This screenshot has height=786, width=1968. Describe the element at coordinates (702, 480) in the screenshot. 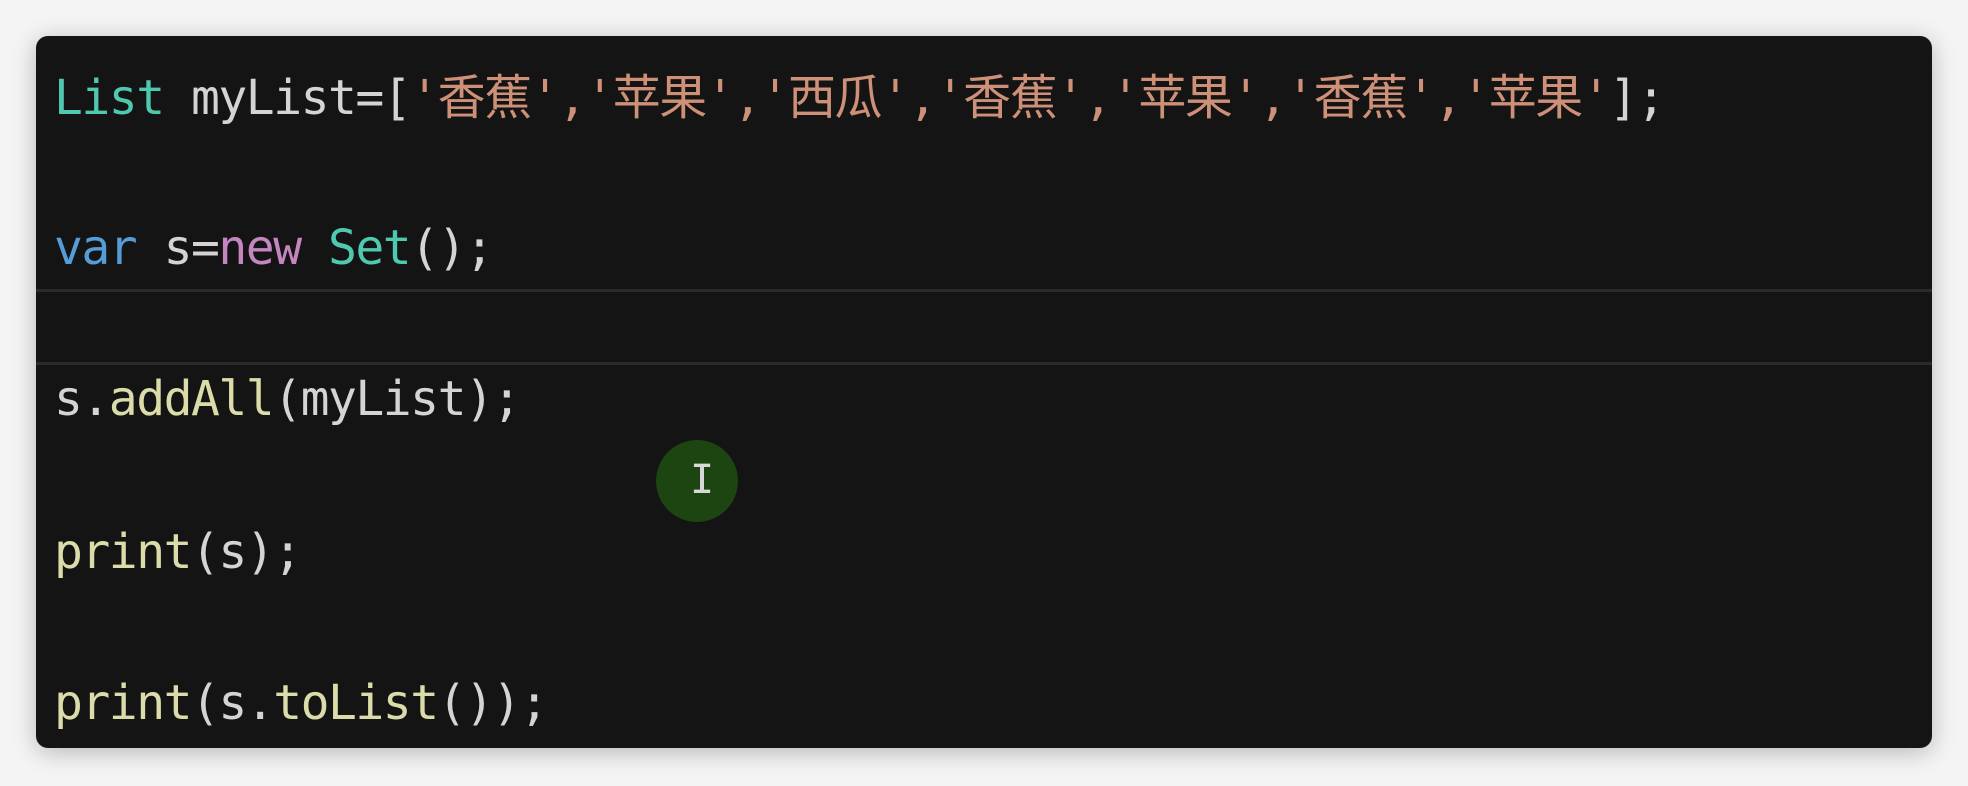

I see `text-cursor-icon: I` at that location.